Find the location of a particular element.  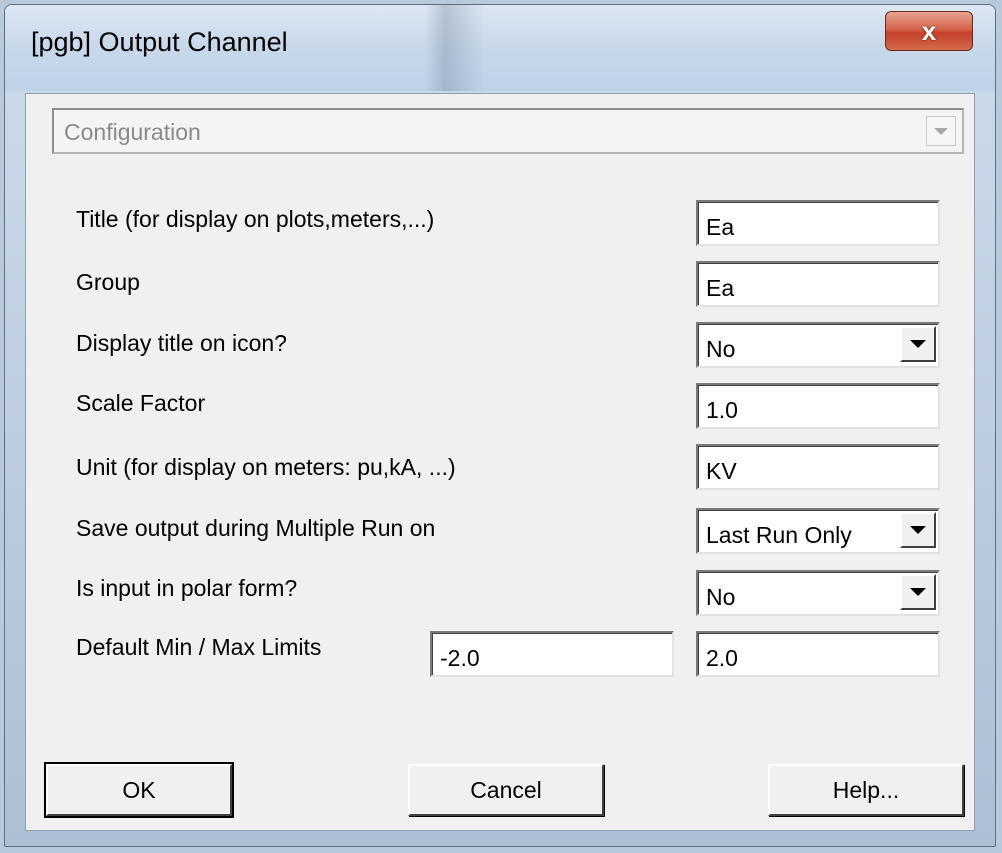

window-title: [pgb] Output Channel is located at coordinates (159, 42).